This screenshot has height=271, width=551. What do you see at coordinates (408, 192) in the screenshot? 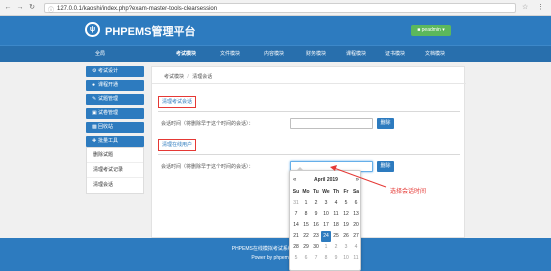
I see `annotation-label: 选择会话时间` at bounding box center [408, 192].